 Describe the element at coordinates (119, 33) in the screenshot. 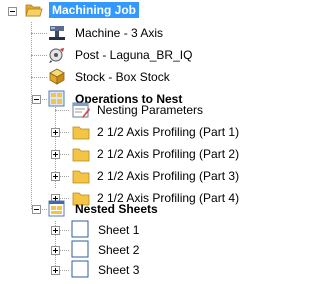

I see `tree-node-label: Machine - 3 Axis` at that location.